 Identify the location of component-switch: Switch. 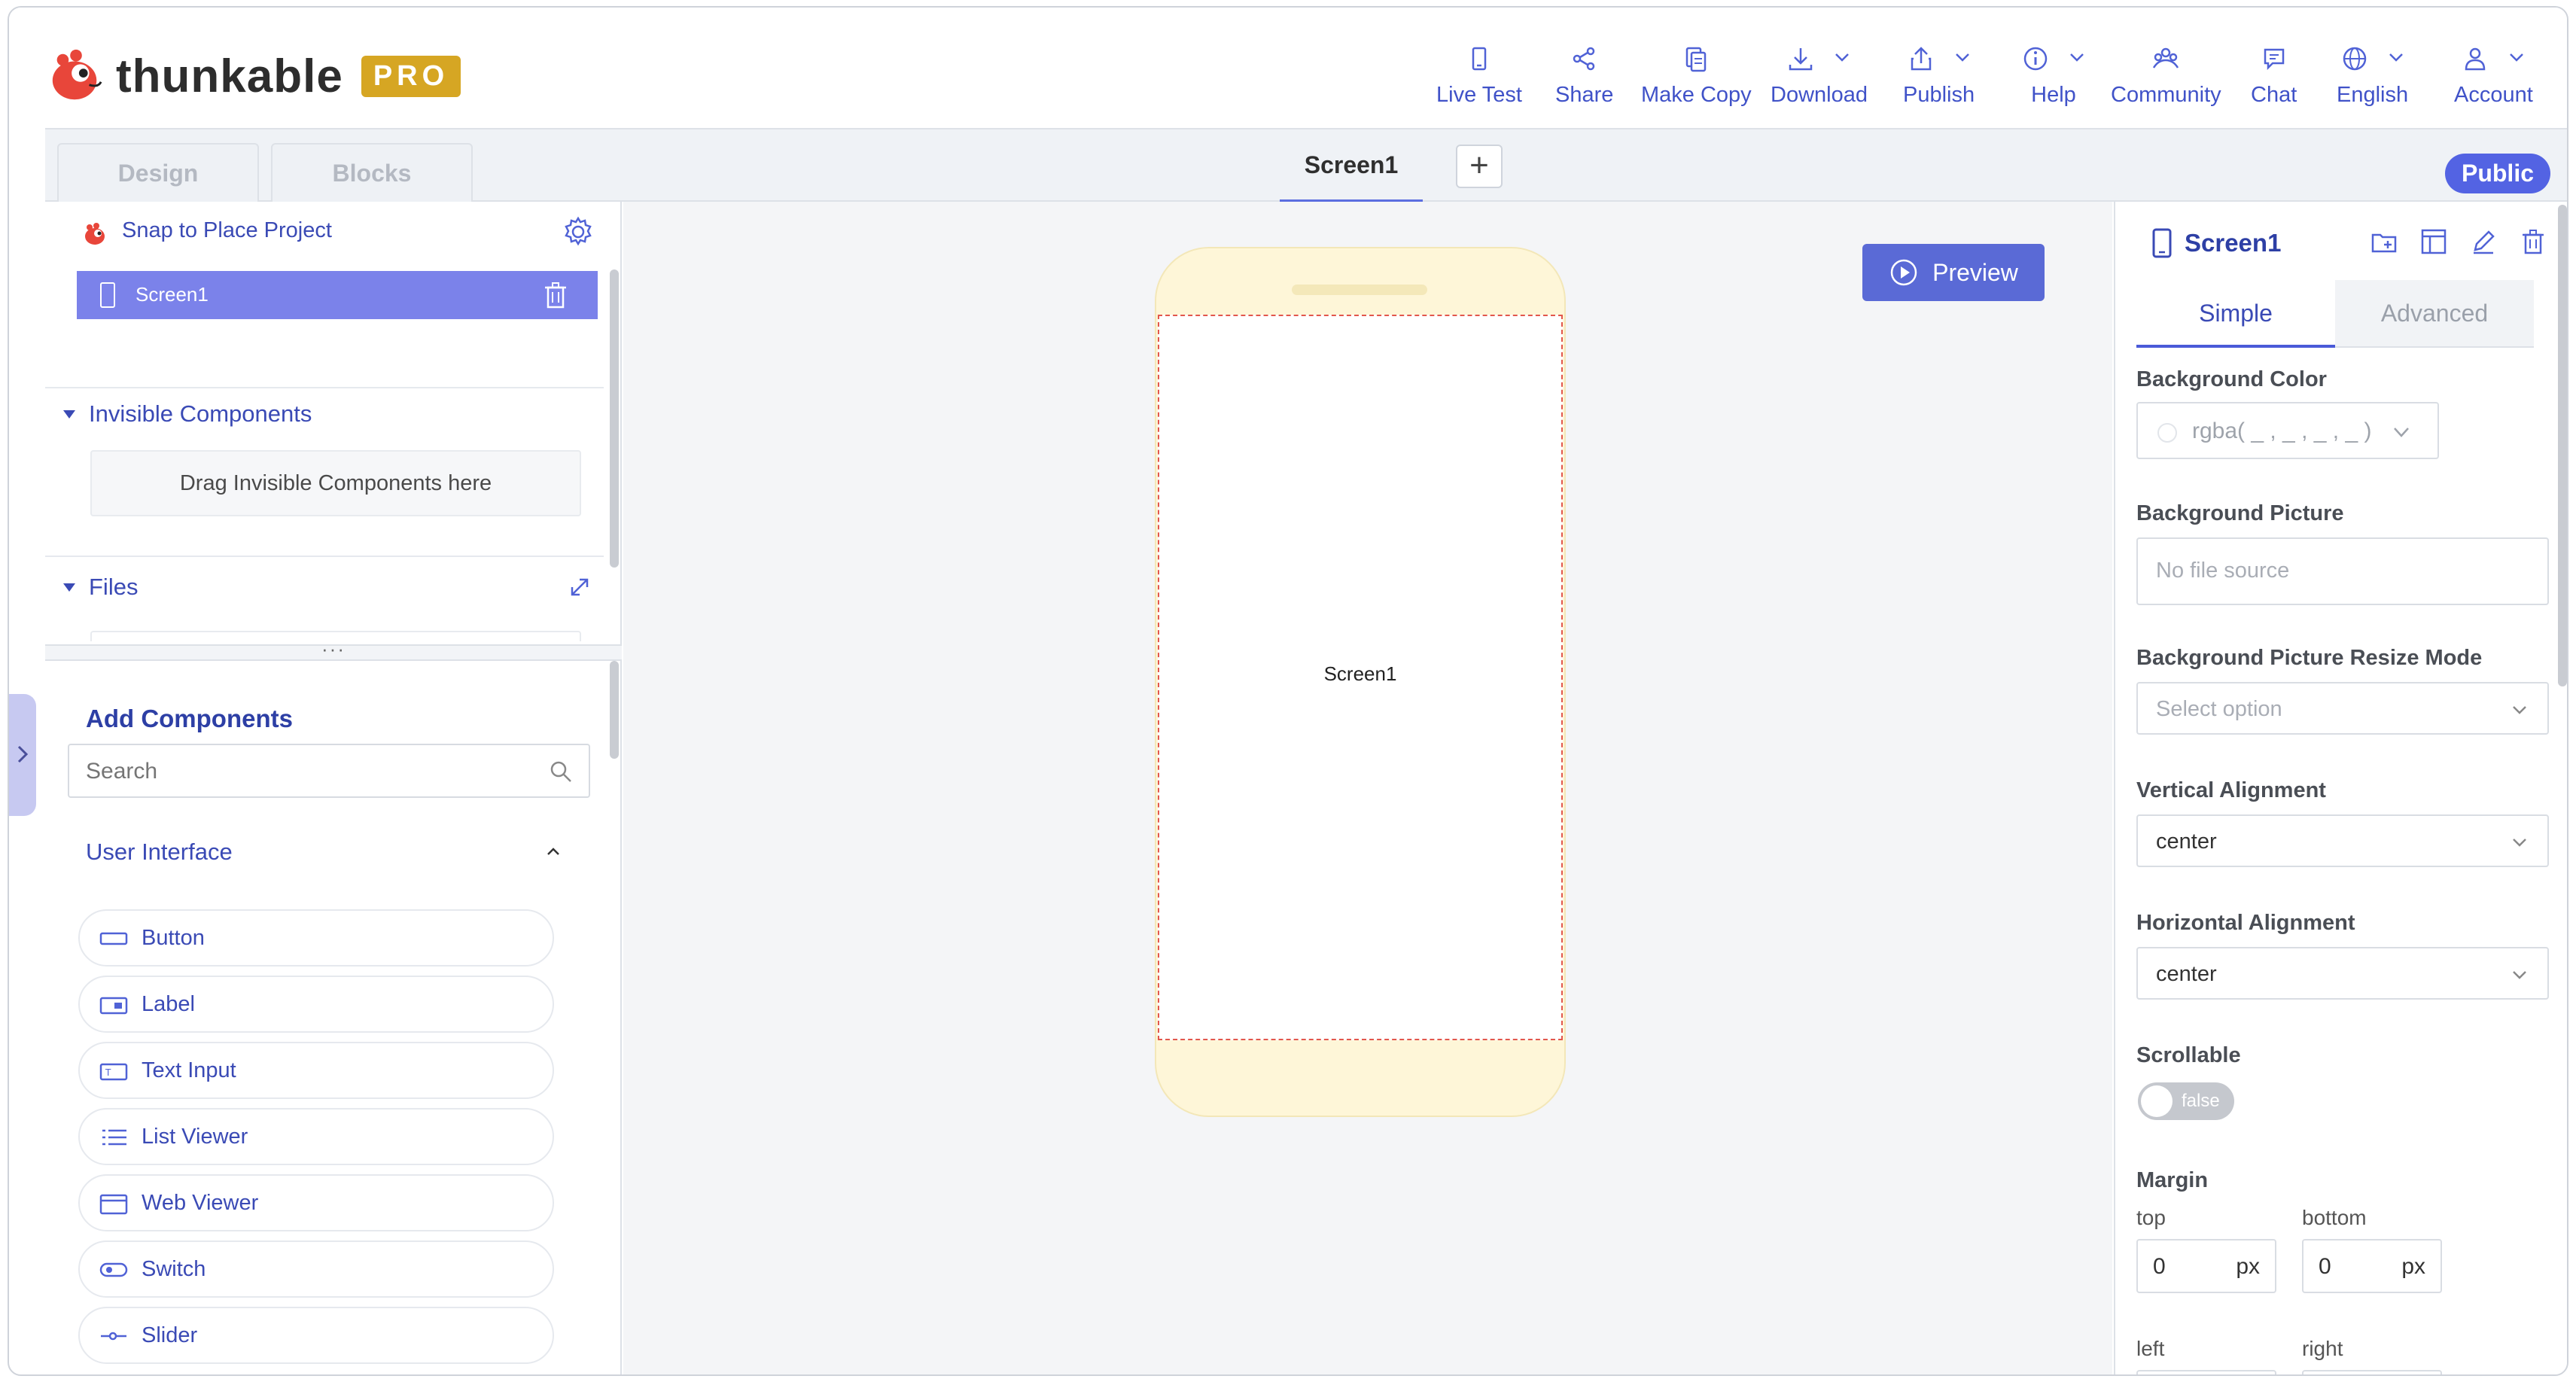
(316, 1269).